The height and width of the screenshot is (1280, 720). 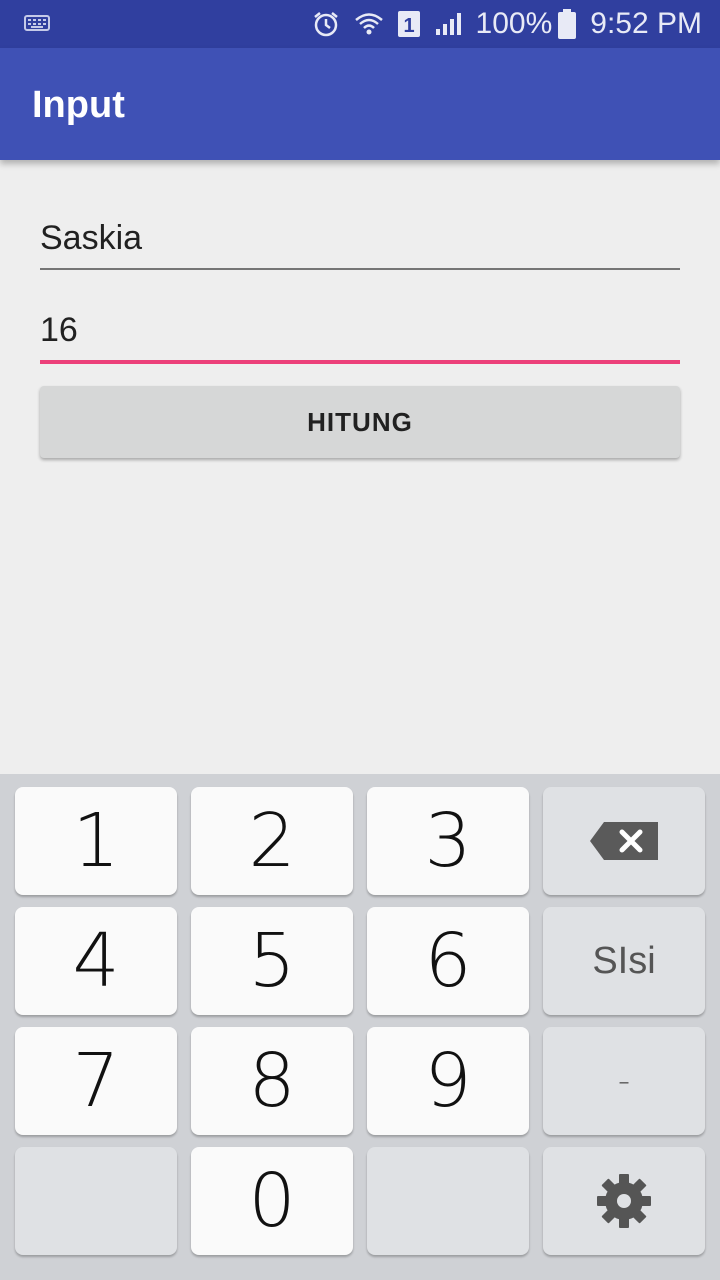 I want to click on wifi-icon, so click(x=369, y=24).